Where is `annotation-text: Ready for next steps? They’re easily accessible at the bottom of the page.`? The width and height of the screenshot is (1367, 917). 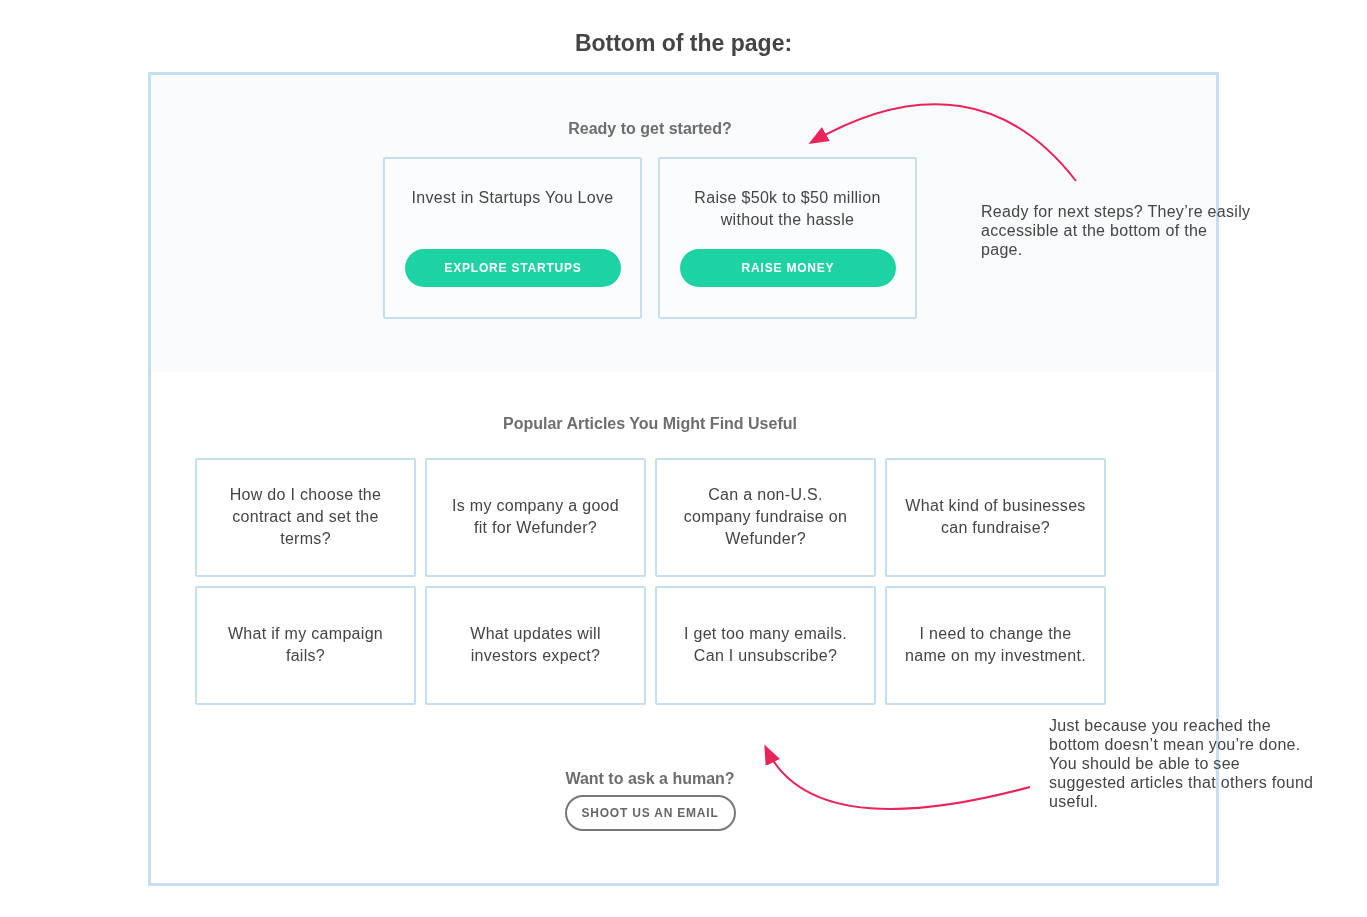 annotation-text: Ready for next steps? They’re easily accessible at the bottom of the page. is located at coordinates (1116, 230).